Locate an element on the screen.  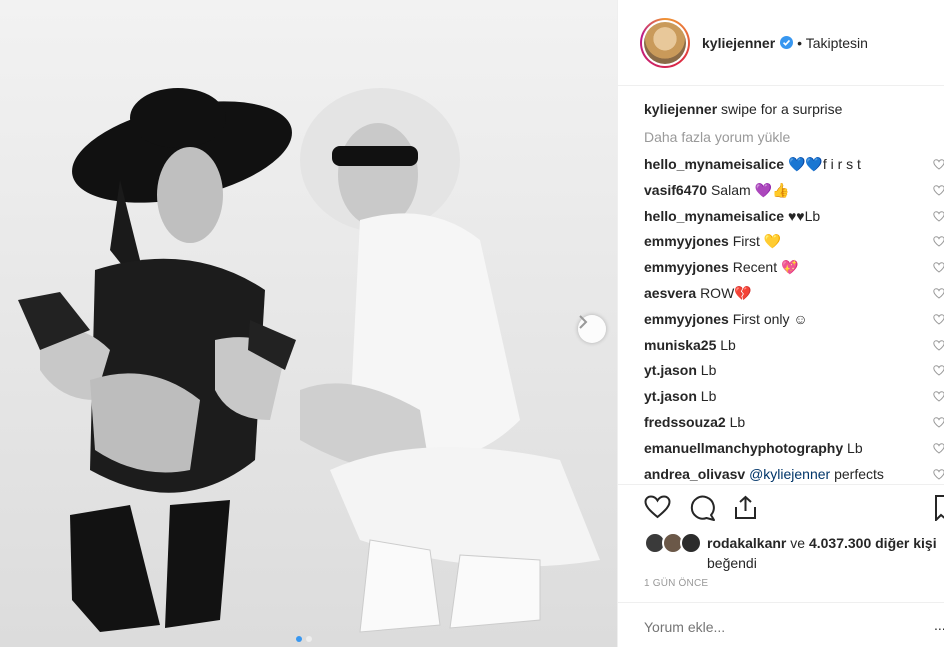
share-icon is located at coordinates (745, 507).